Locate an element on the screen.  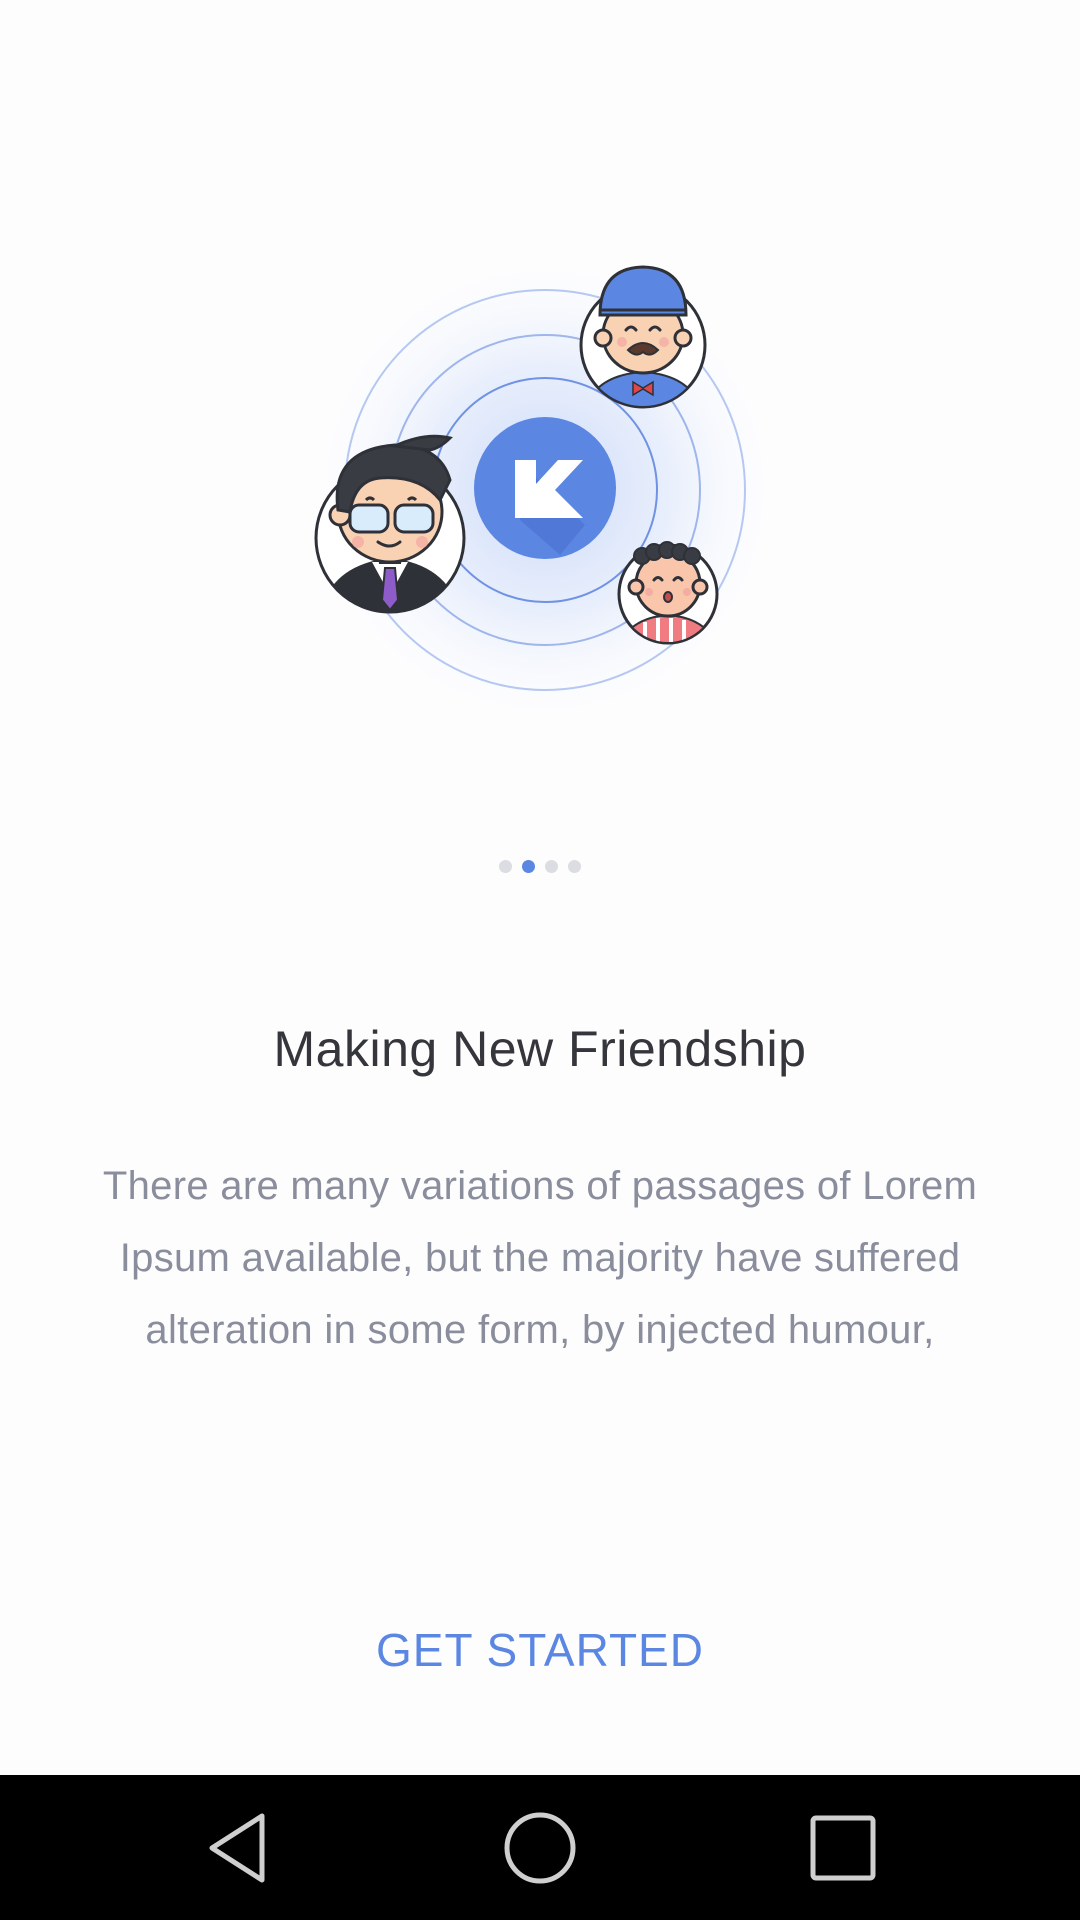
recents-button is located at coordinates (843, 1847).